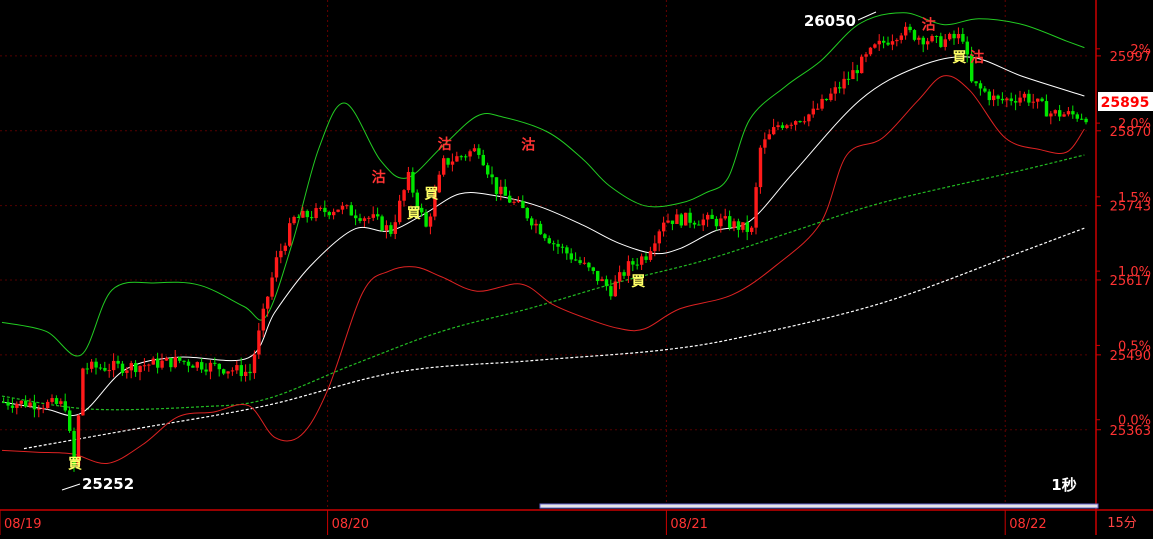  What do you see at coordinates (1134, 198) in the screenshot?
I see `percent-tick-label: 1.5%` at bounding box center [1134, 198].